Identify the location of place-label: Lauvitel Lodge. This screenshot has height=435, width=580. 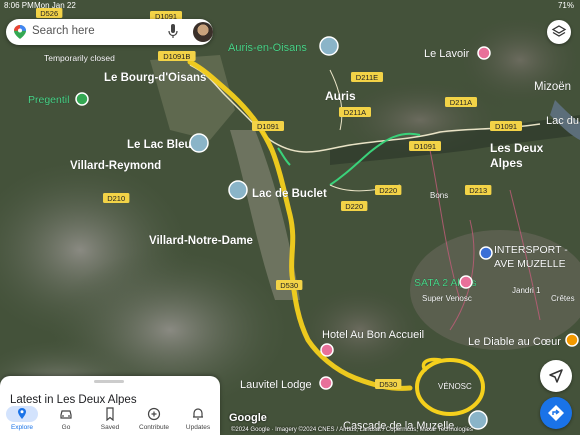
(276, 385).